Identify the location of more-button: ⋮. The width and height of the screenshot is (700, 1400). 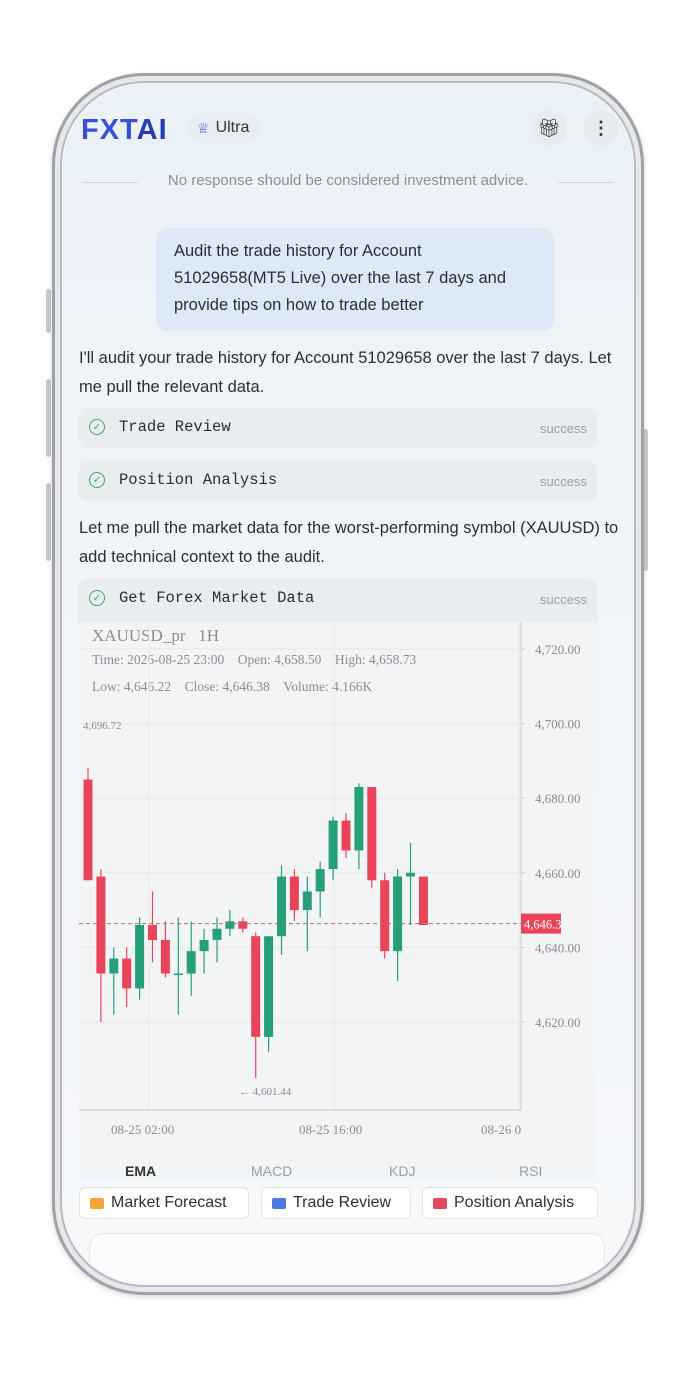
(601, 128).